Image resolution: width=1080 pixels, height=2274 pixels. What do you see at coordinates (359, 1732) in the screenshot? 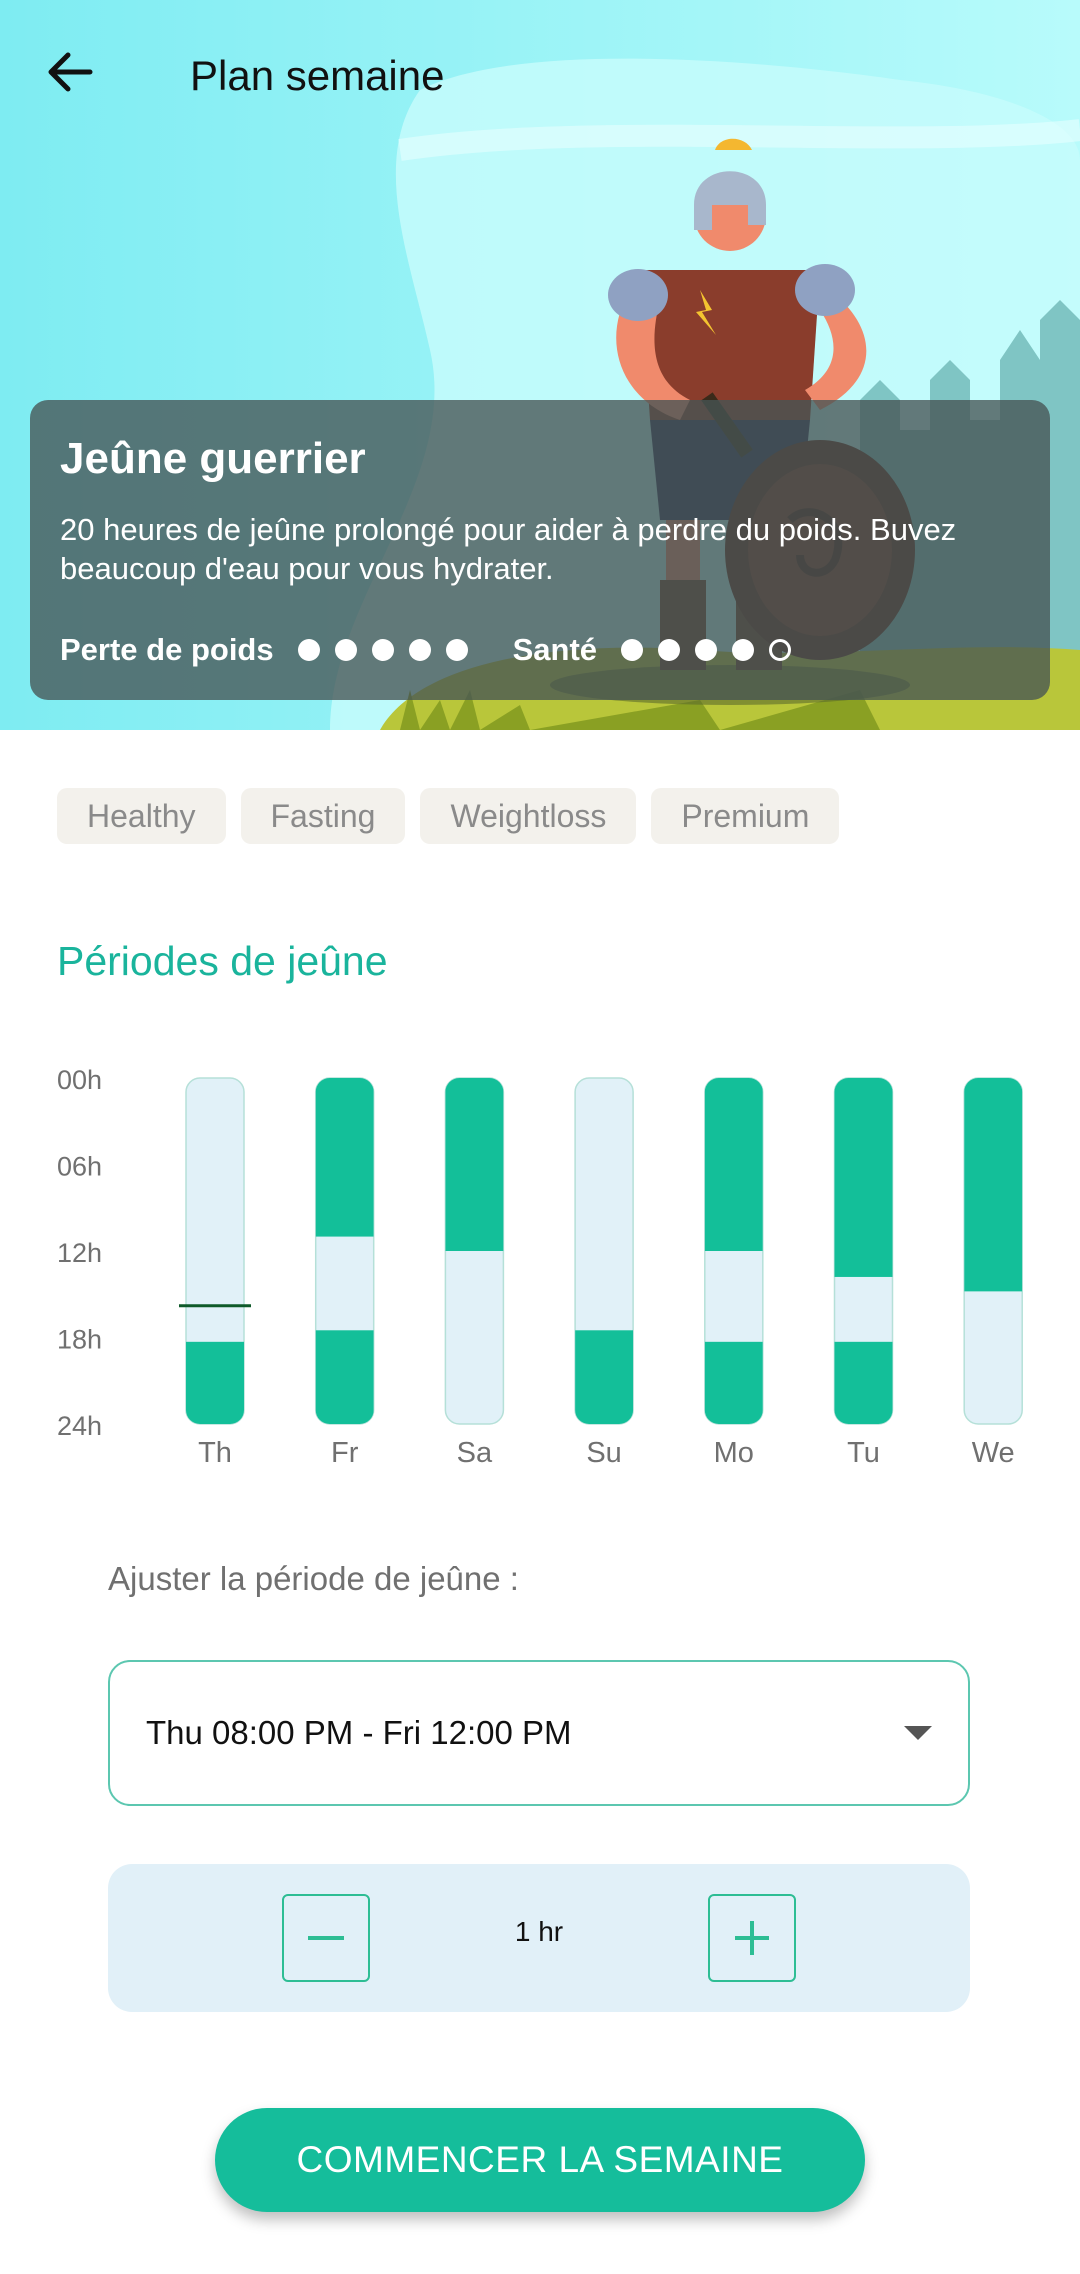
I see `fasting-period-value: Thu 08:00 PM - Fri 12:00 PM` at bounding box center [359, 1732].